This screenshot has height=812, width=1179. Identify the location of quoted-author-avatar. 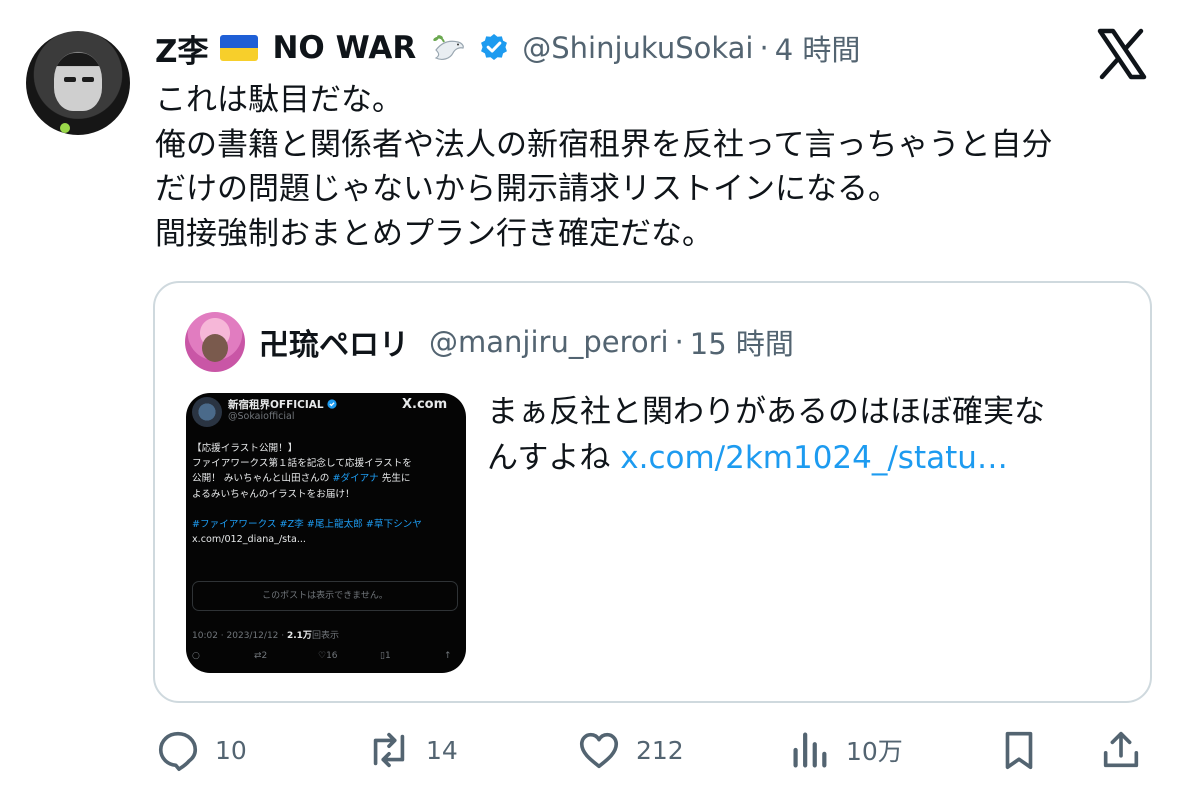
(215, 342).